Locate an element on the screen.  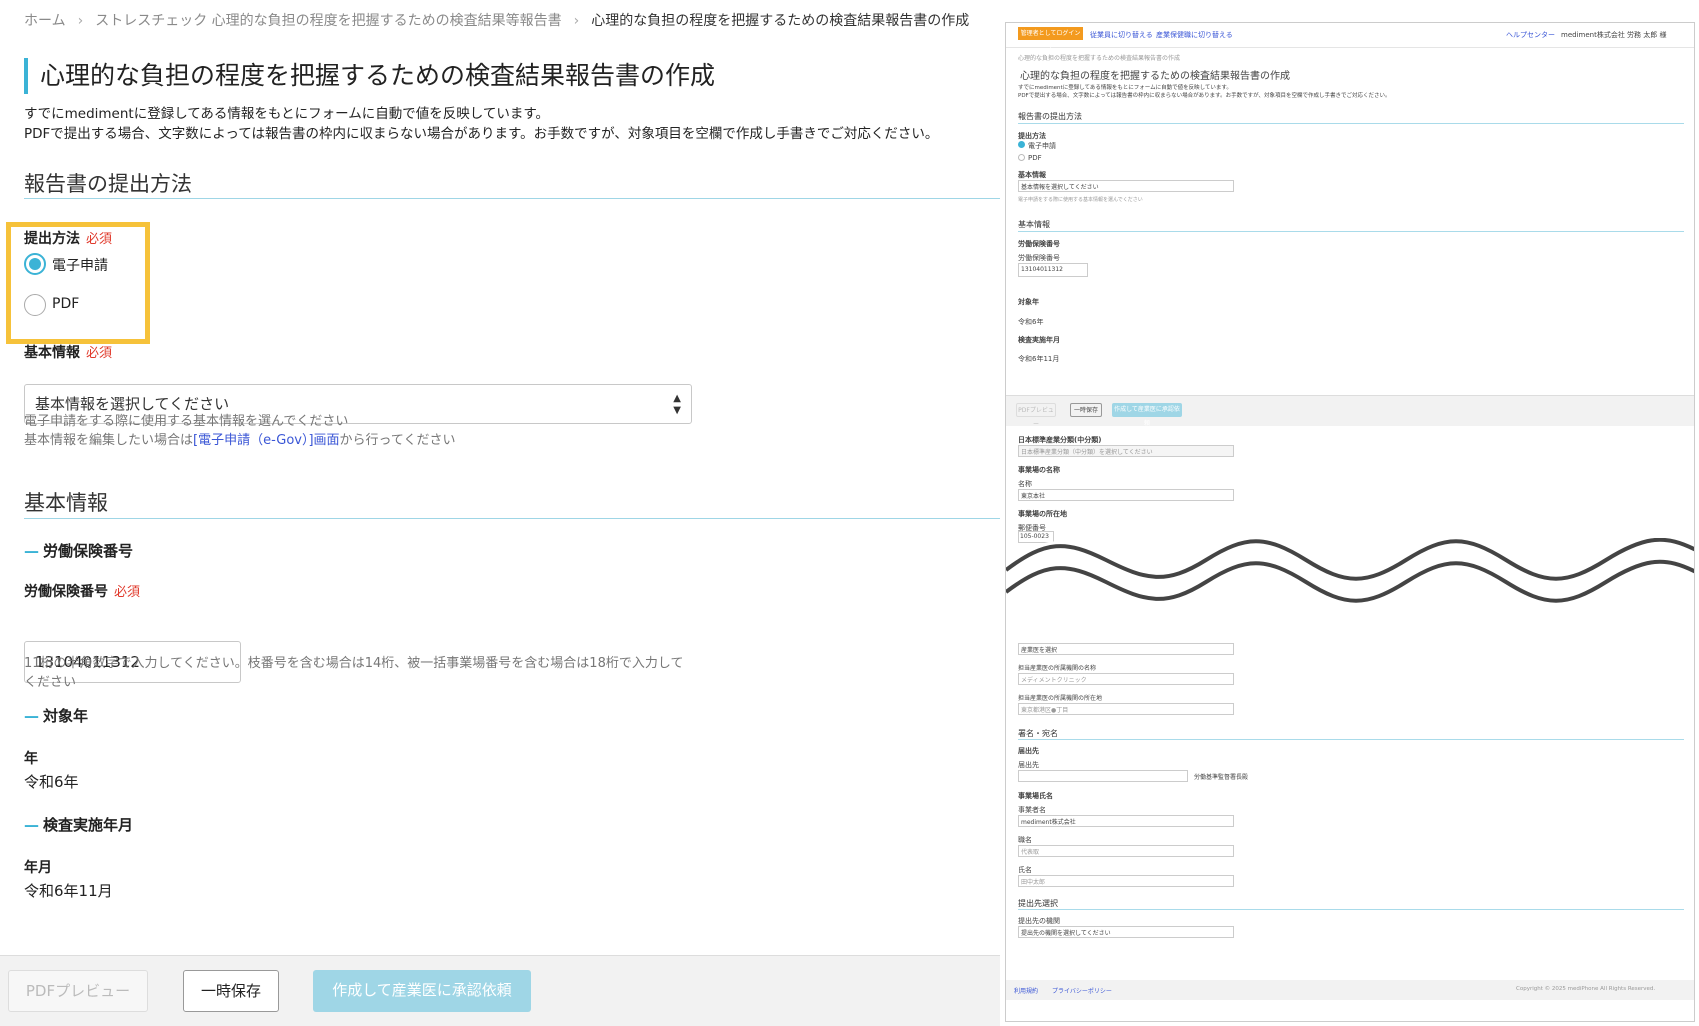
select-arrows-icon: ▲ ▼ is located at coordinates (677, 404).